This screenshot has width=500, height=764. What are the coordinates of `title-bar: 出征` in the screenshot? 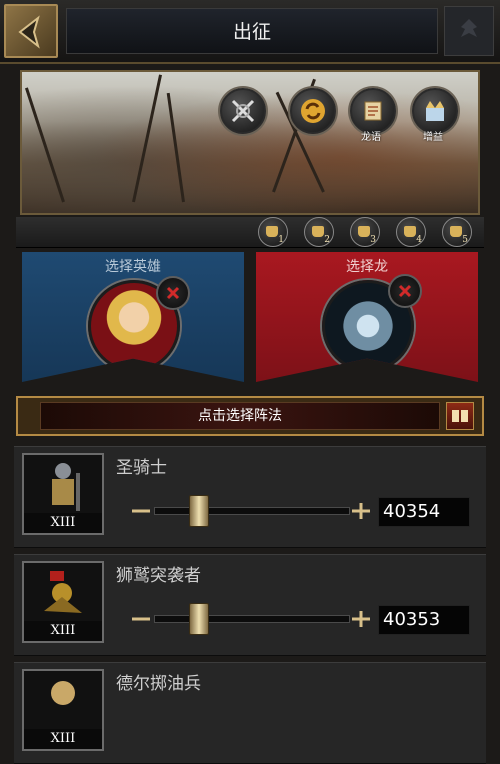 It's located at (252, 31).